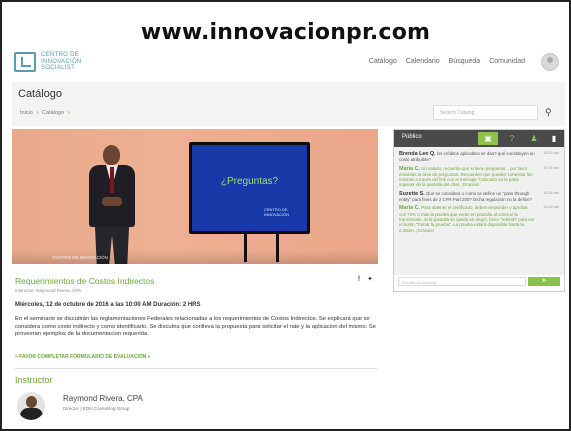 The image size is (571, 431). I want to click on chat-message-time: 10:08 am, so click(551, 192).